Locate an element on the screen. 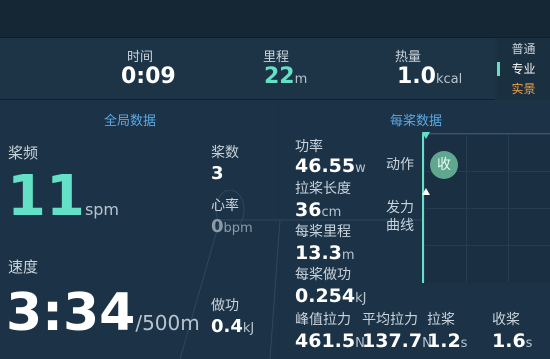  avg-force-readout: 137.7N is located at coordinates (397, 341).